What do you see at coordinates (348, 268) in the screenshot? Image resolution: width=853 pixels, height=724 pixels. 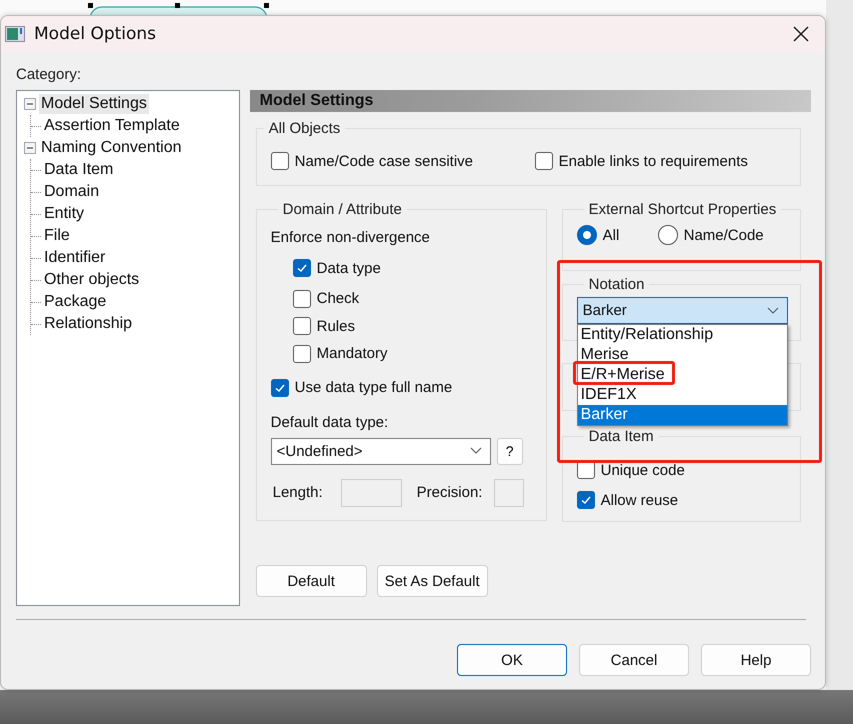 I see `checkbox-label: Data type` at bounding box center [348, 268].